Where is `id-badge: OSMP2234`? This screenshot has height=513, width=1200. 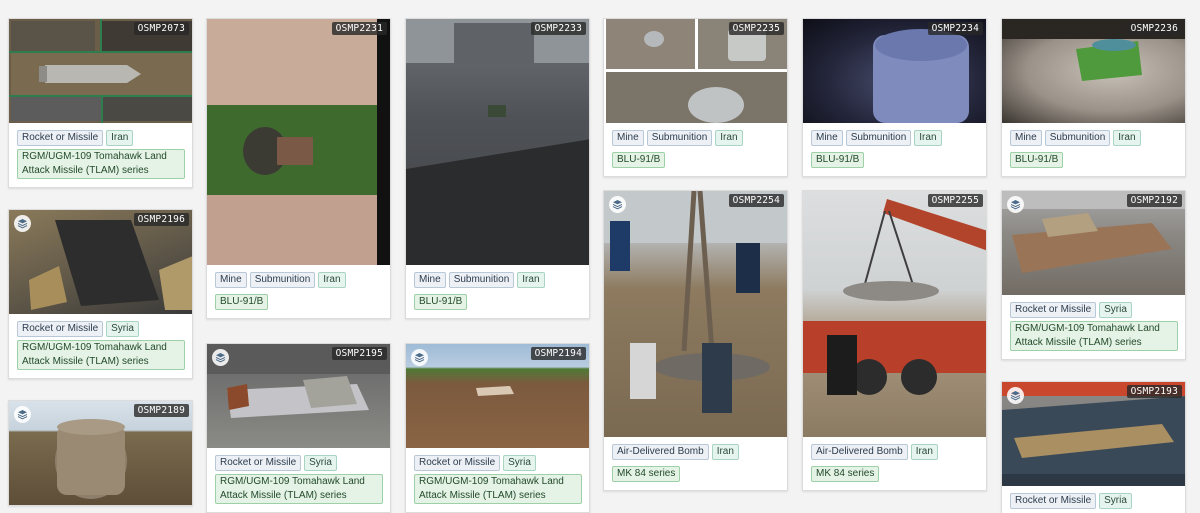
id-badge: OSMP2234 is located at coordinates (955, 28).